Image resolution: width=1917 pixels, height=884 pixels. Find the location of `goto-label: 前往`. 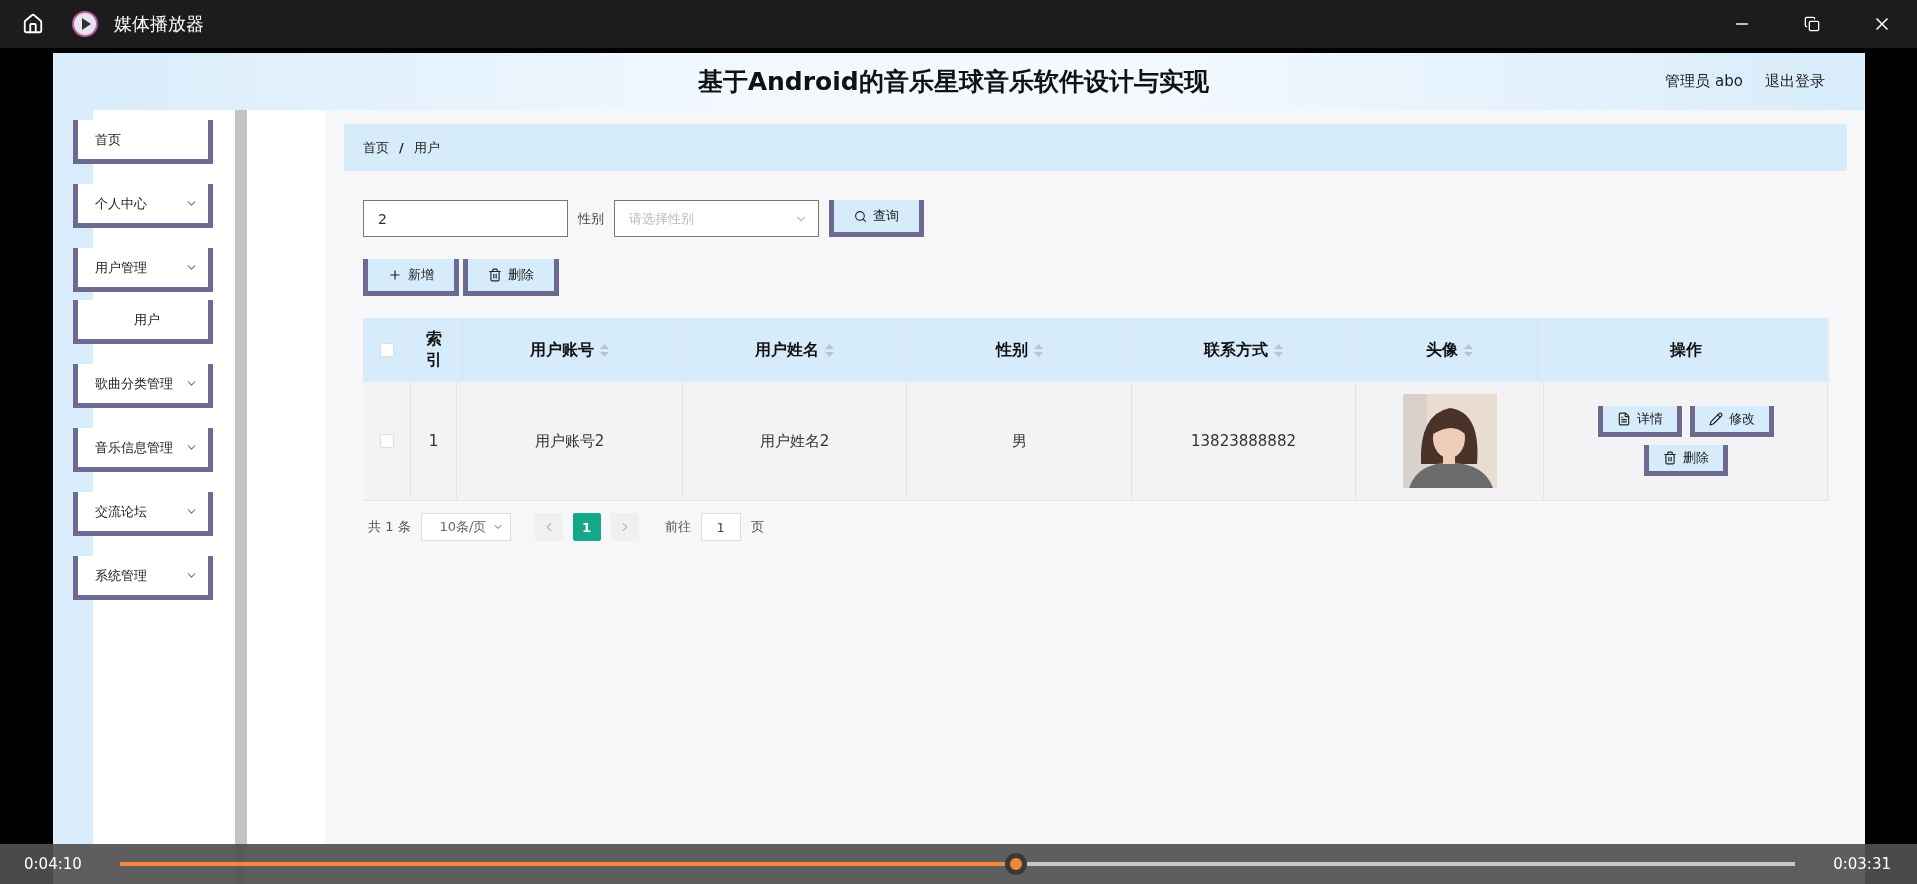

goto-label: 前往 is located at coordinates (677, 527).